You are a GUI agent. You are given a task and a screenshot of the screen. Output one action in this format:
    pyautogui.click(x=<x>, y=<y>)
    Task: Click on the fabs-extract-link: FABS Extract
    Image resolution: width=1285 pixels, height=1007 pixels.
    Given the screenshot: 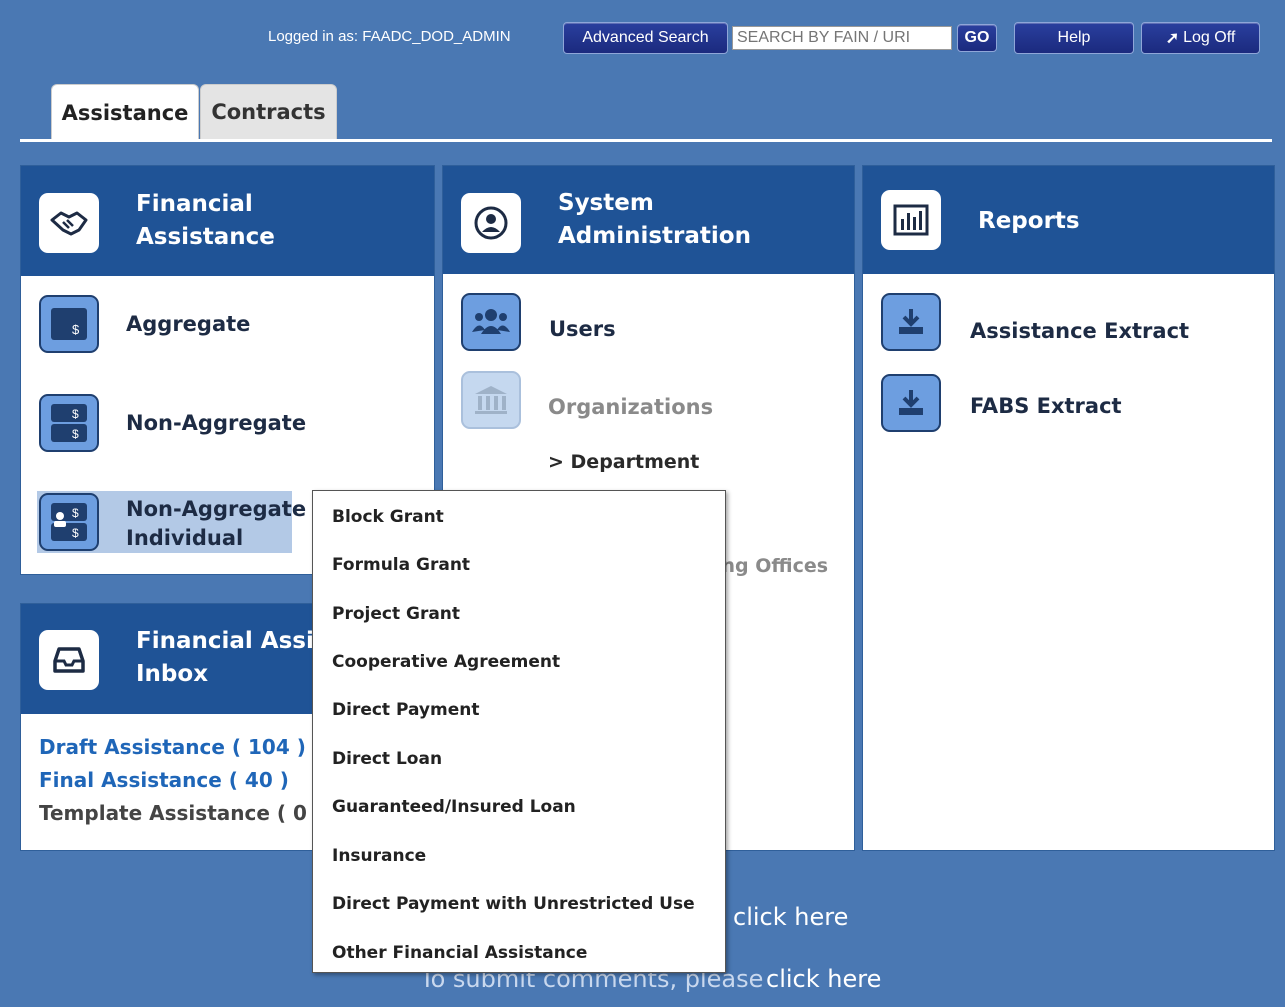 What is the action you would take?
    pyautogui.click(x=1046, y=406)
    